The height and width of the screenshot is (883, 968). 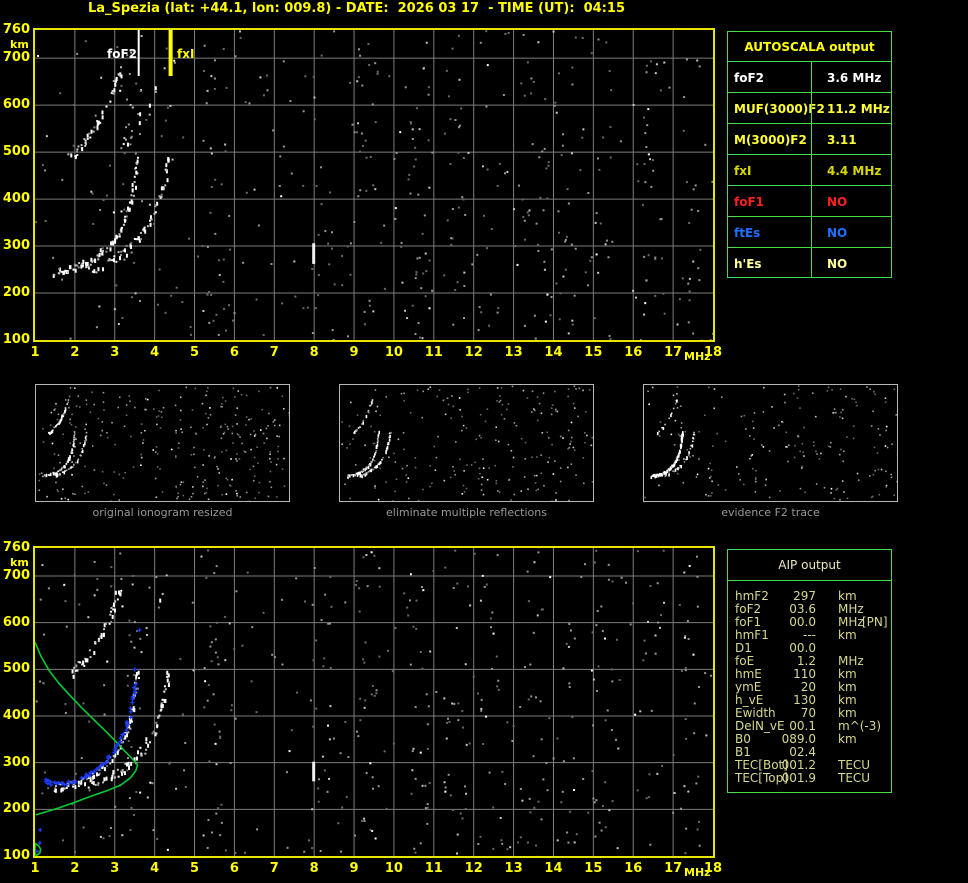 I want to click on autoscala-row-m-3000-f2: M(3000)F2 3.11, so click(x=809, y=139).